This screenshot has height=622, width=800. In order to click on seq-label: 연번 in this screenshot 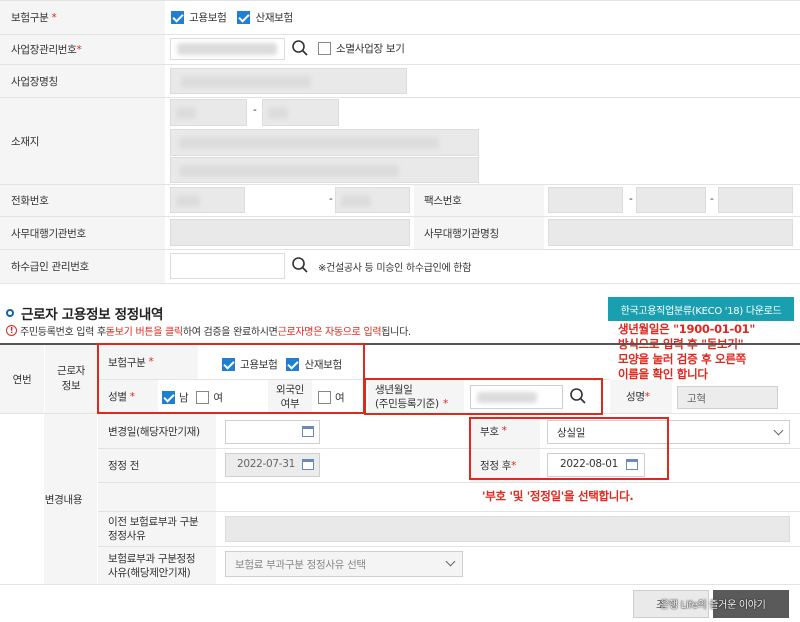, I will do `click(22, 379)`.